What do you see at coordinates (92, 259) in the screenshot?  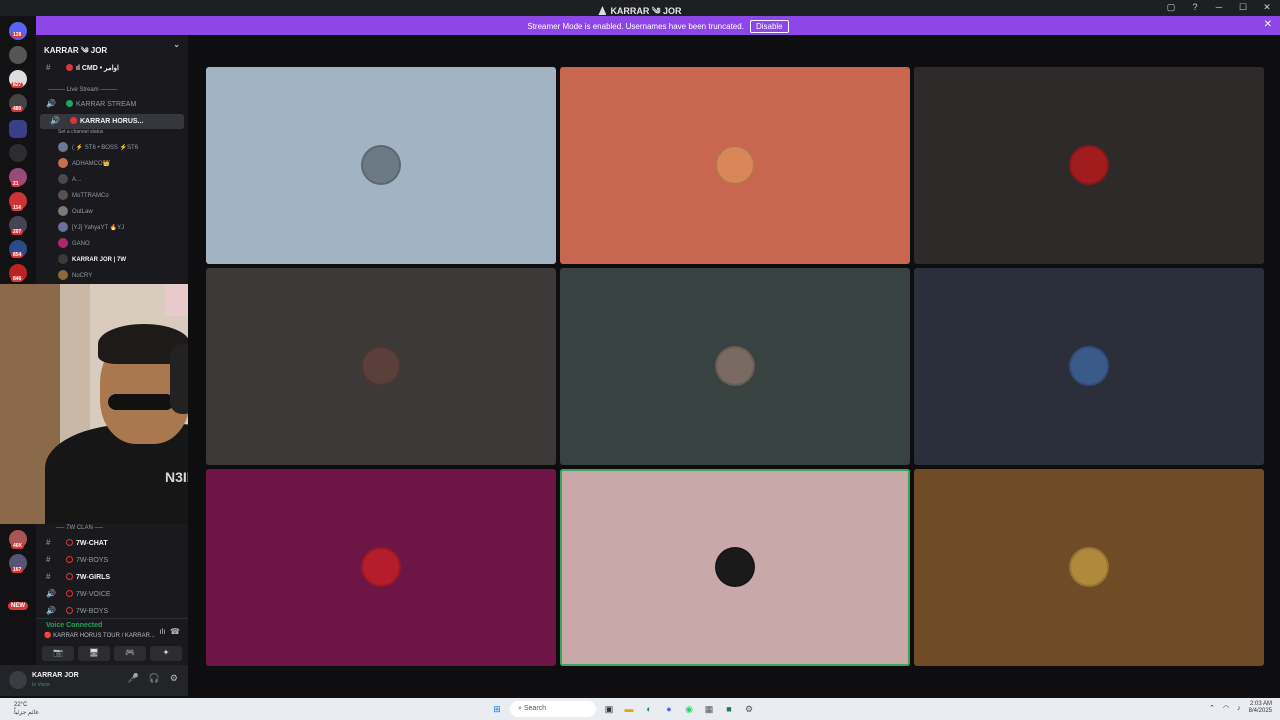 I see `voice-member: KARRAR JOR | 7W` at bounding box center [92, 259].